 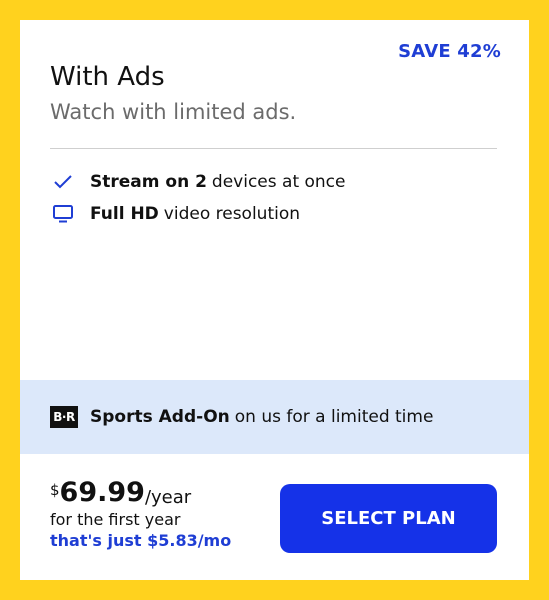 I want to click on monitor-icon, so click(x=63, y=214).